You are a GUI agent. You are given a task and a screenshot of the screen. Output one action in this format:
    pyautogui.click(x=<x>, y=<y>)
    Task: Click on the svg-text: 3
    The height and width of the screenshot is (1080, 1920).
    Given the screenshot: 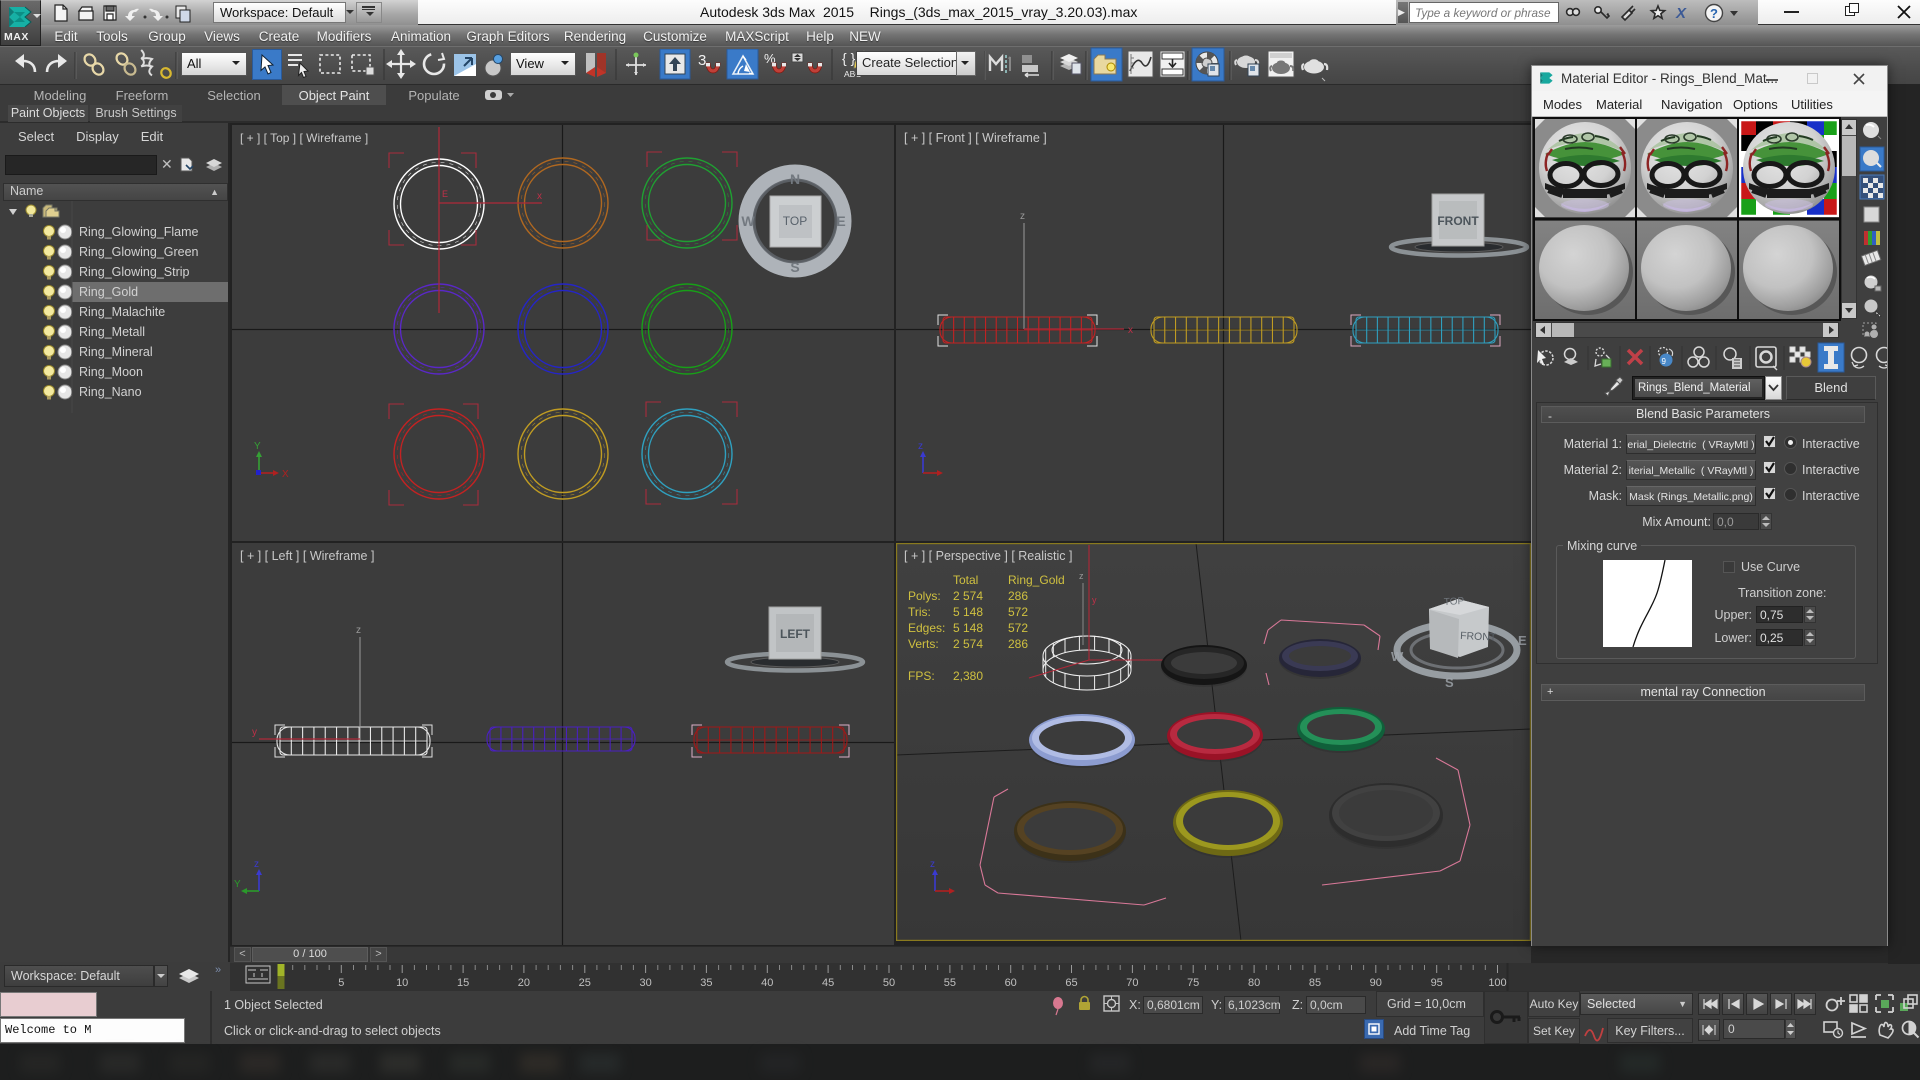 What is the action you would take?
    pyautogui.click(x=702, y=60)
    